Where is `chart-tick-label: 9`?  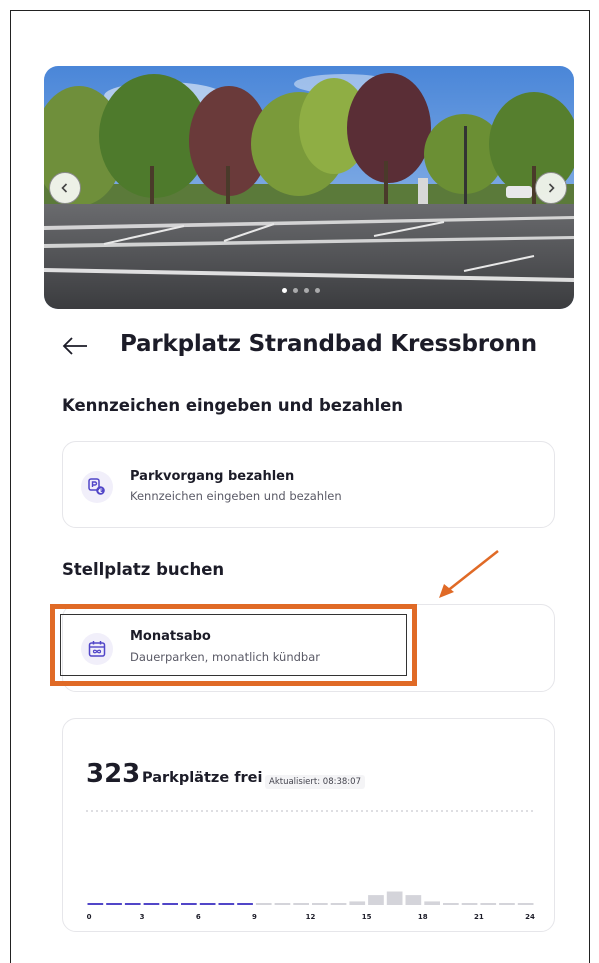
chart-tick-label: 9 is located at coordinates (254, 917).